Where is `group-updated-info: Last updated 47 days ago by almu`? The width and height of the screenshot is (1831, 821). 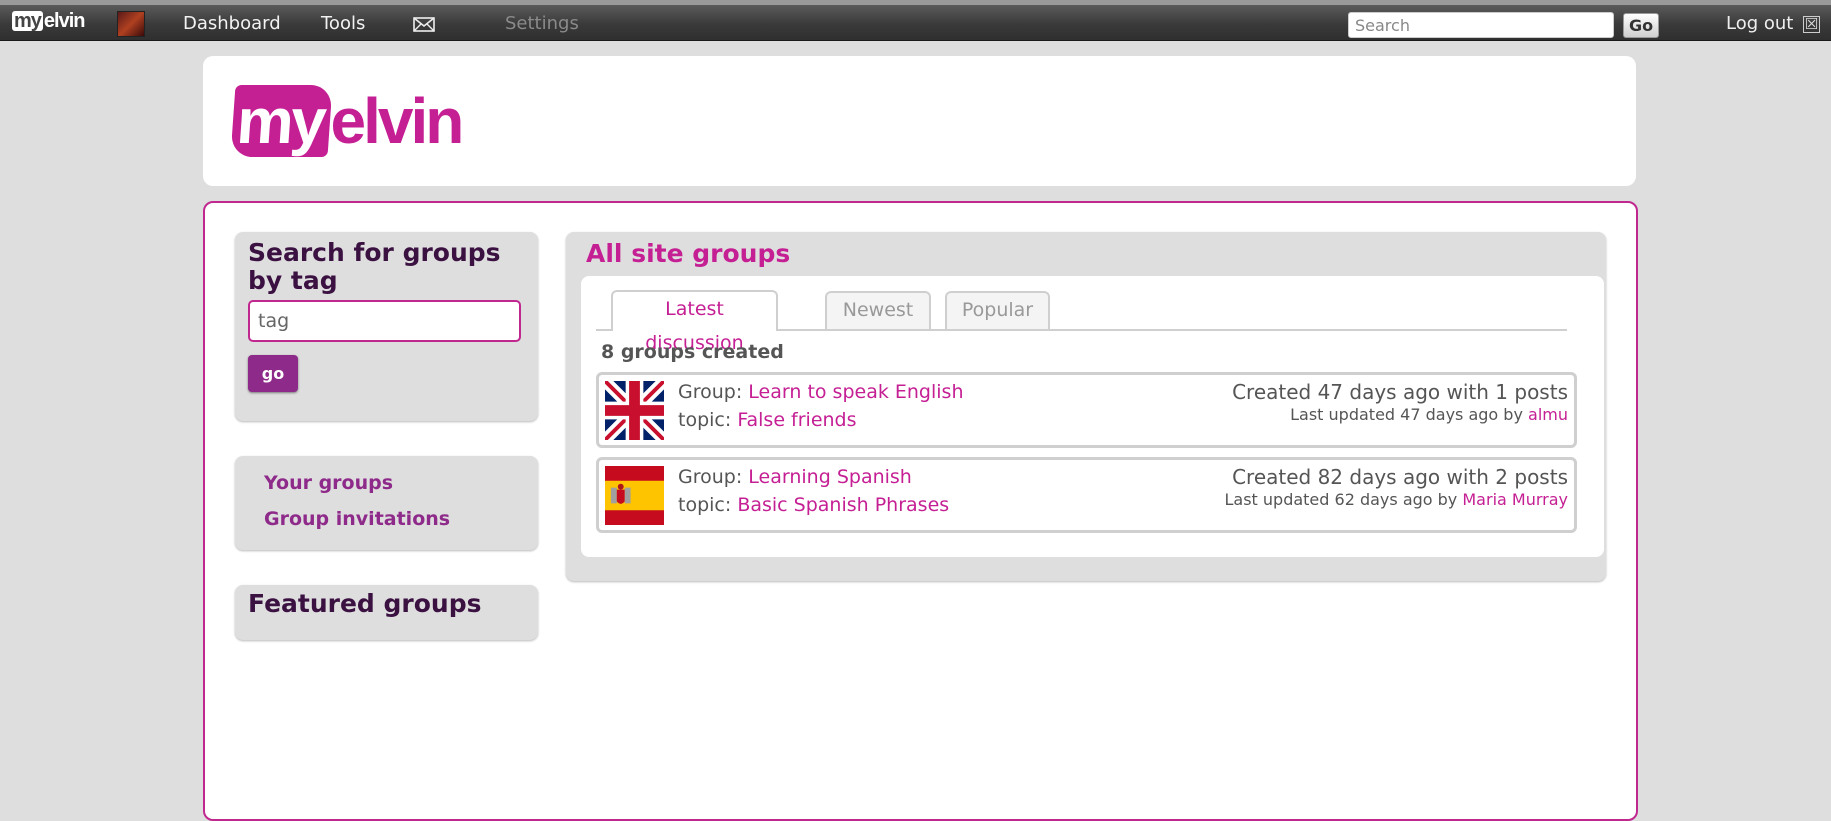 group-updated-info: Last updated 47 days ago by almu is located at coordinates (1429, 415).